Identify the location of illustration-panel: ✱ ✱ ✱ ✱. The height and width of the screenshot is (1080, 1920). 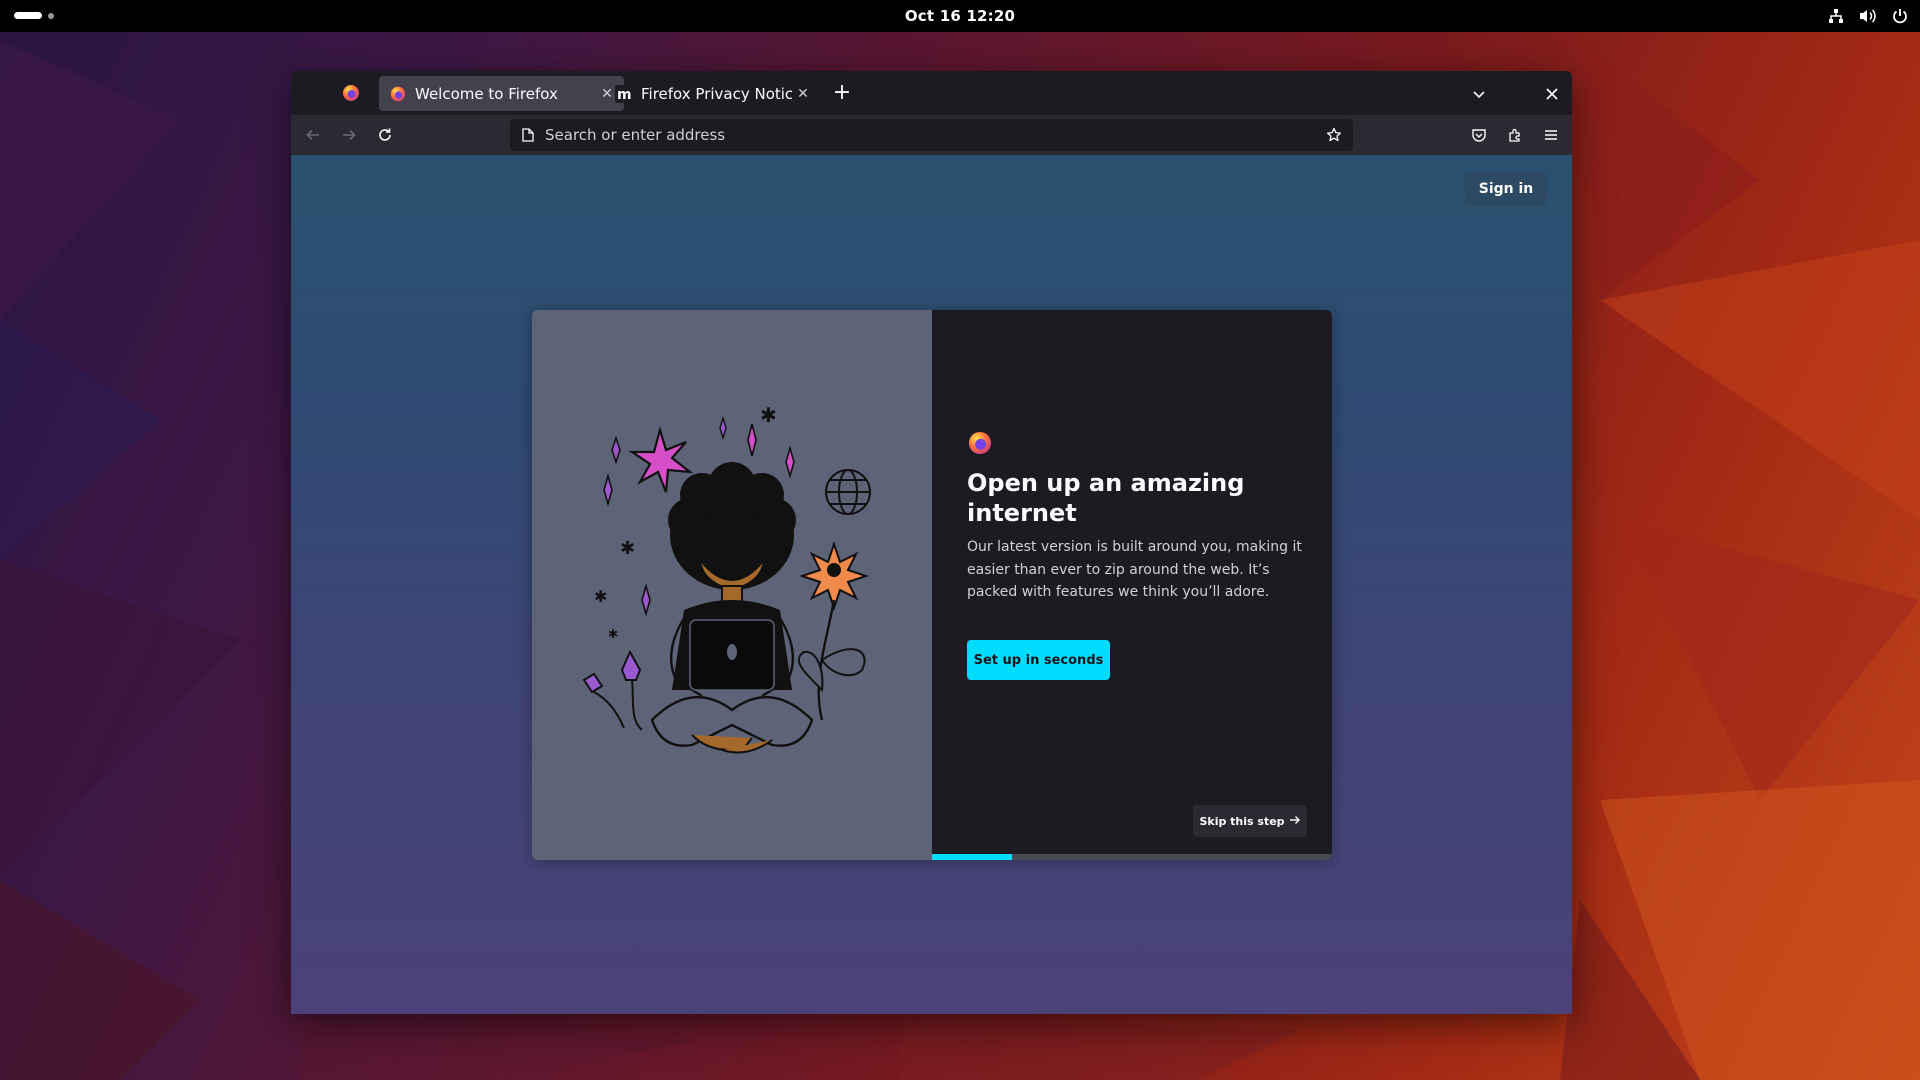
(732, 585).